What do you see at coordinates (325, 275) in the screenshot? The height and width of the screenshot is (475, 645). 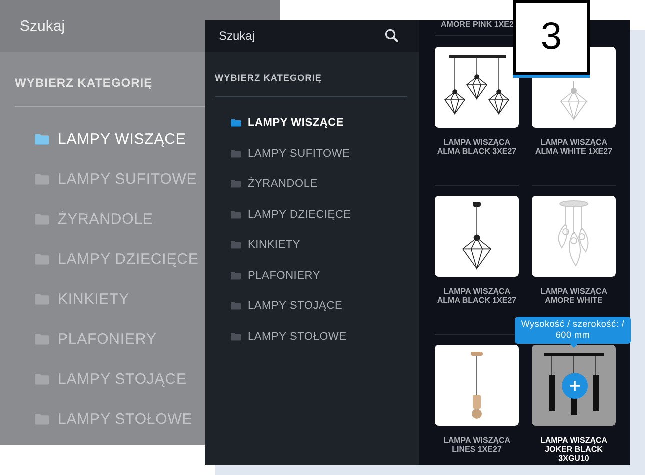 I see `category-item: PLAFONIERY` at bounding box center [325, 275].